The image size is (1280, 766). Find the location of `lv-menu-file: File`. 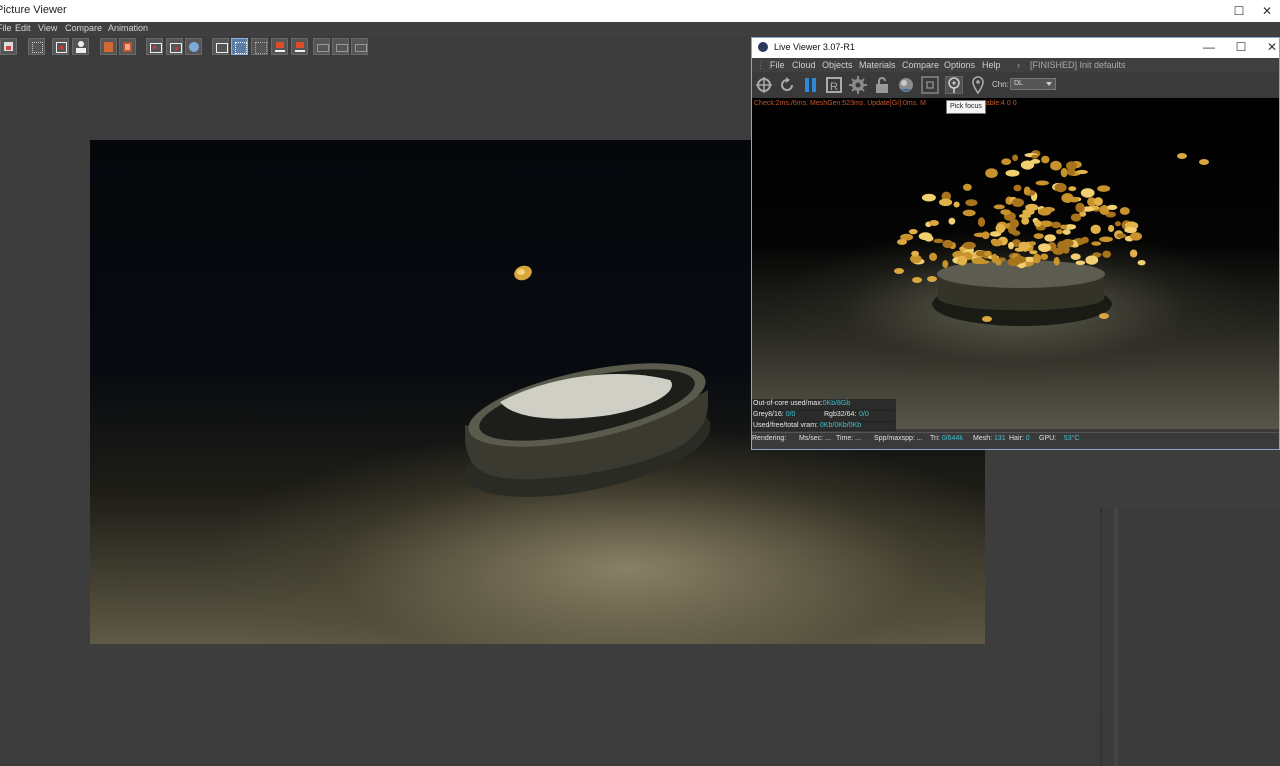

lv-menu-file: File is located at coordinates (777, 65).